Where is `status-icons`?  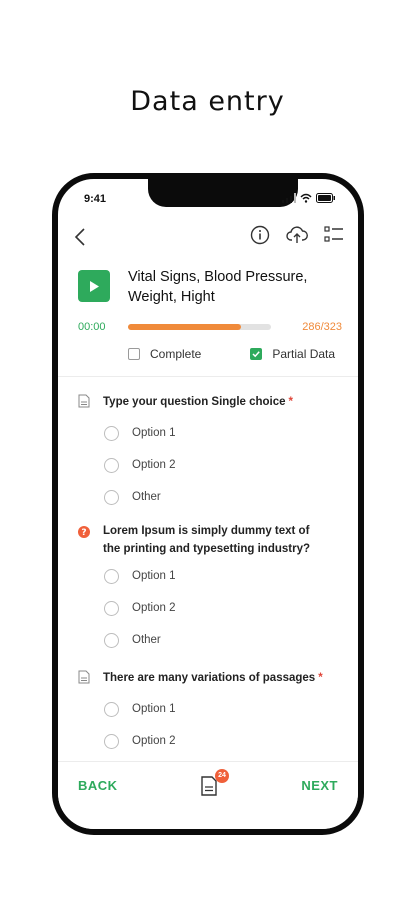
status-icons is located at coordinates (309, 198).